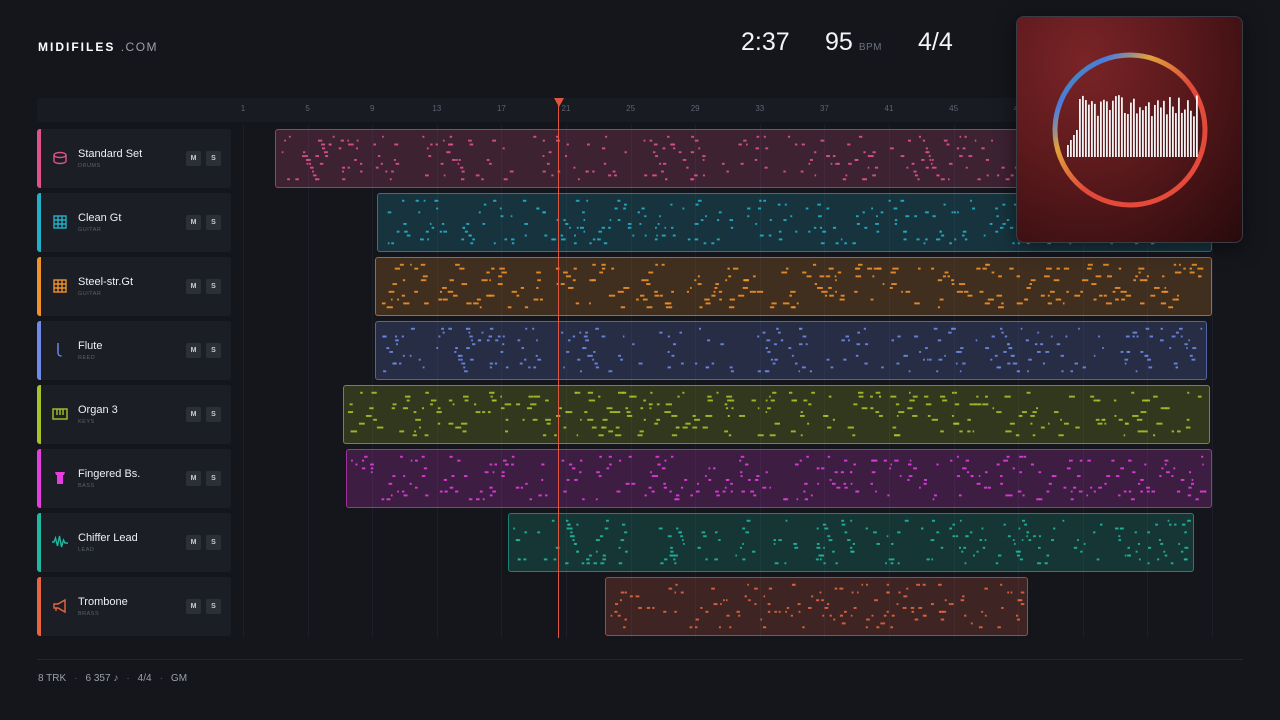 This screenshot has width=1280, height=720. What do you see at coordinates (559, 102) in the screenshot?
I see `playhead-handle` at bounding box center [559, 102].